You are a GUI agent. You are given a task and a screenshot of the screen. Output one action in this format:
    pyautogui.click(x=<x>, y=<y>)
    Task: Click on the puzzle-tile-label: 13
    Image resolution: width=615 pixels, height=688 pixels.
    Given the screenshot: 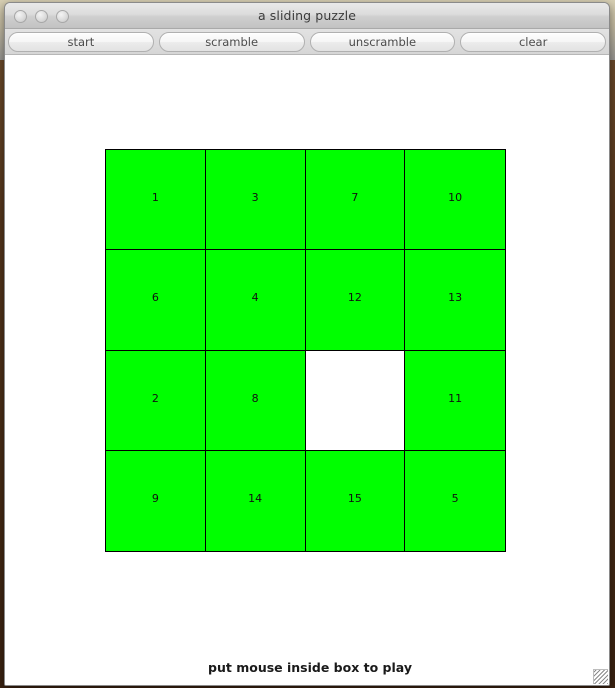 What is the action you would take?
    pyautogui.click(x=455, y=298)
    